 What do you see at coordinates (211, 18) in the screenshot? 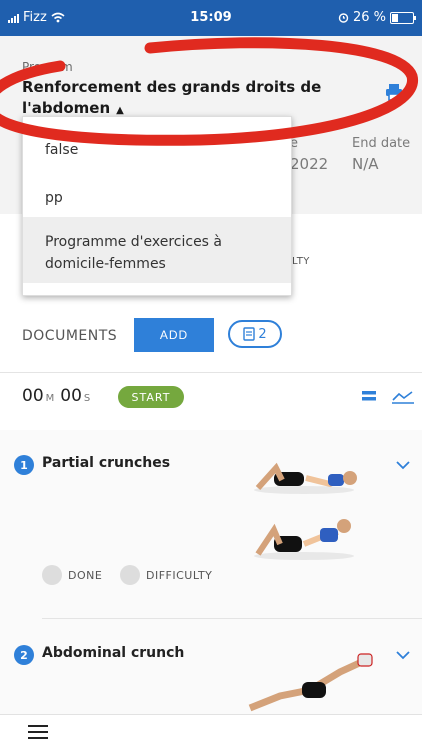
I see `status-bar: Fizz 15:09 26 %` at bounding box center [211, 18].